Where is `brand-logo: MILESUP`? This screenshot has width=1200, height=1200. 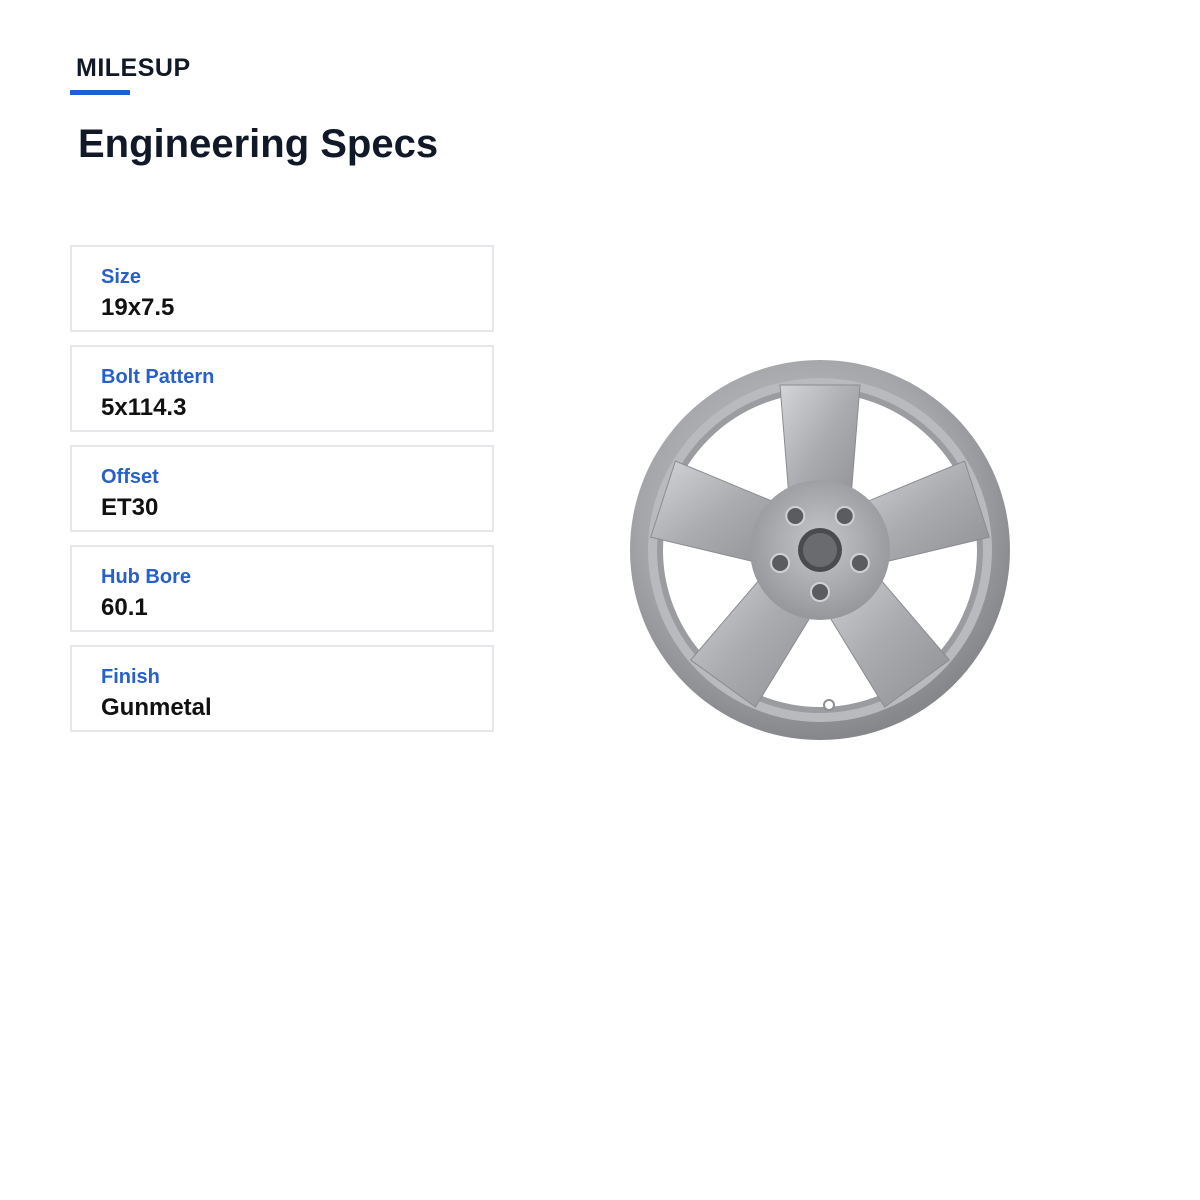 brand-logo: MILESUP is located at coordinates (133, 68).